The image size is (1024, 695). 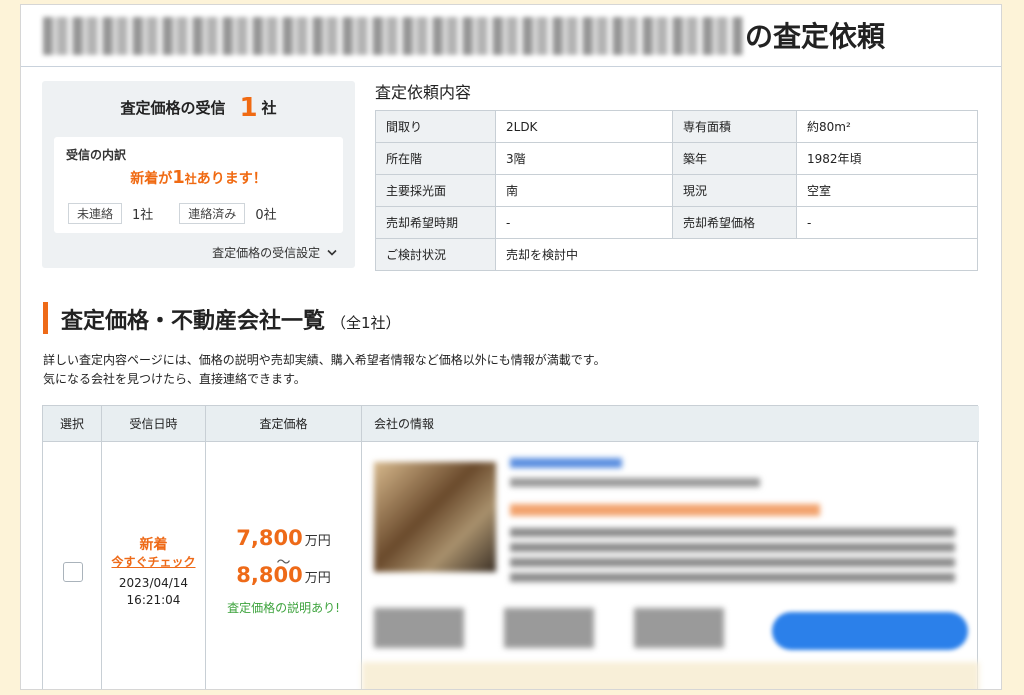 I want to click on table-row: ご検討状況 売却を検討中, so click(x=676, y=254).